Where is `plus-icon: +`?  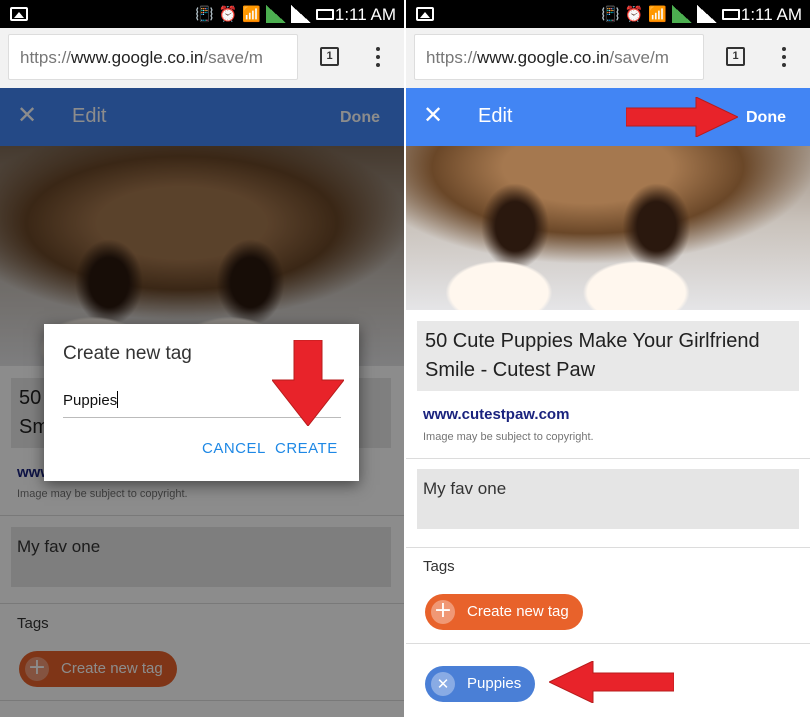 plus-icon: + is located at coordinates (443, 612).